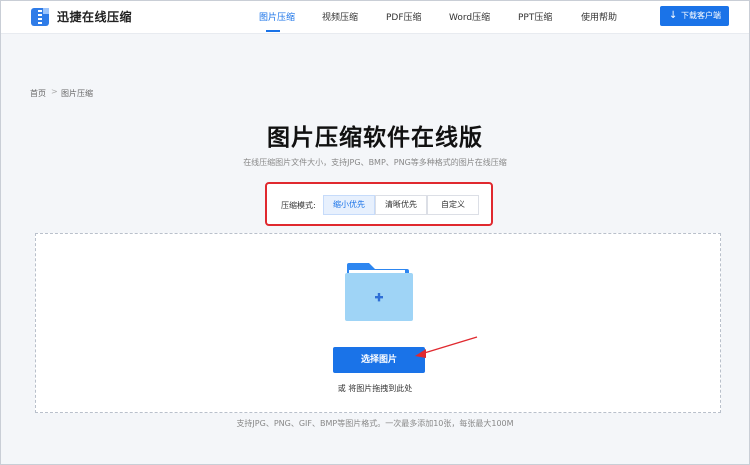  What do you see at coordinates (277, 16) in the screenshot?
I see `nav-image-compress: 图片压缩` at bounding box center [277, 16].